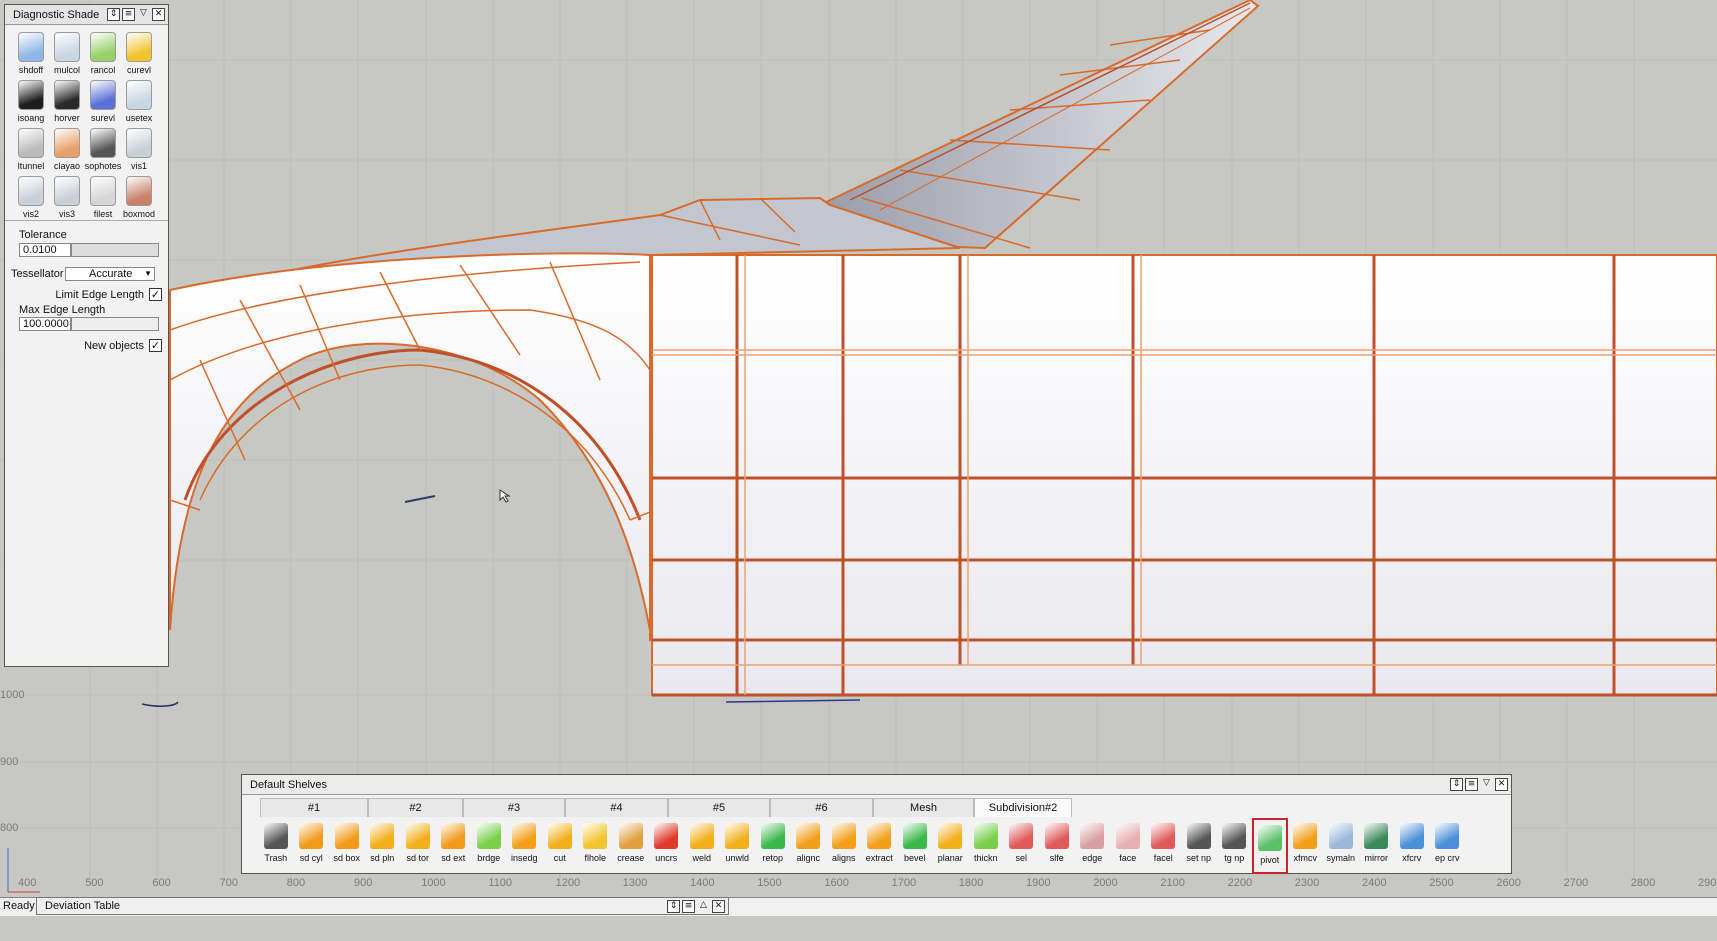 This screenshot has width=1717, height=941. What do you see at coordinates (139, 149) in the screenshot?
I see `shade-mode-vis1: vis1` at bounding box center [139, 149].